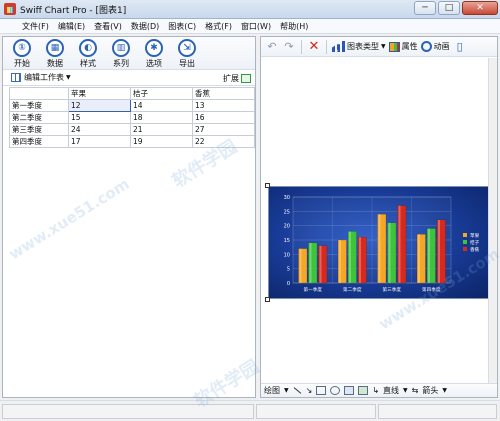 The image size is (500, 421). I want to click on window-controls: ─ □ ✕, so click(456, 8).